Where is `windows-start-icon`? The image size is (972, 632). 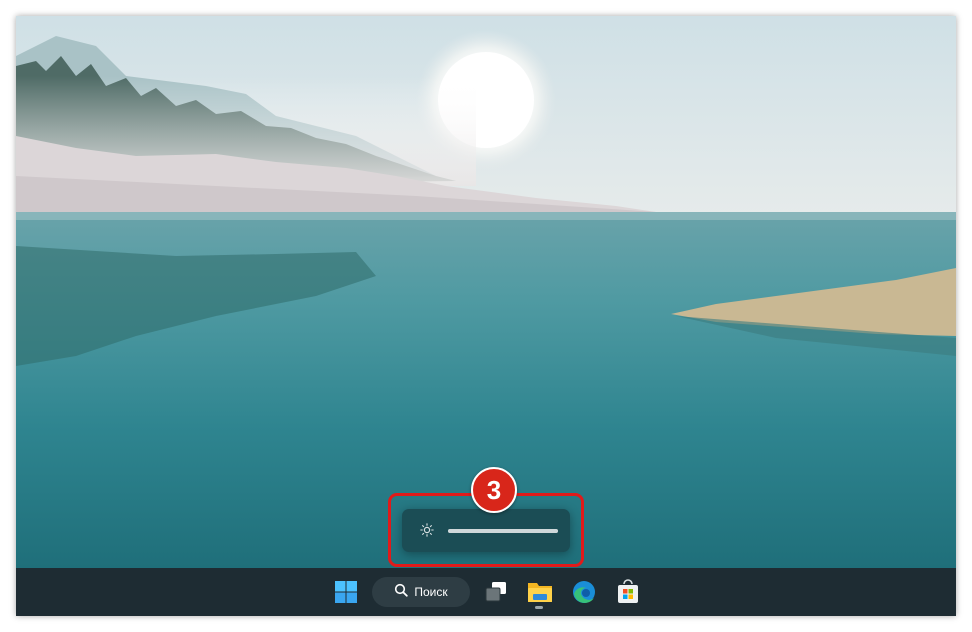
windows-start-icon is located at coordinates (346, 592).